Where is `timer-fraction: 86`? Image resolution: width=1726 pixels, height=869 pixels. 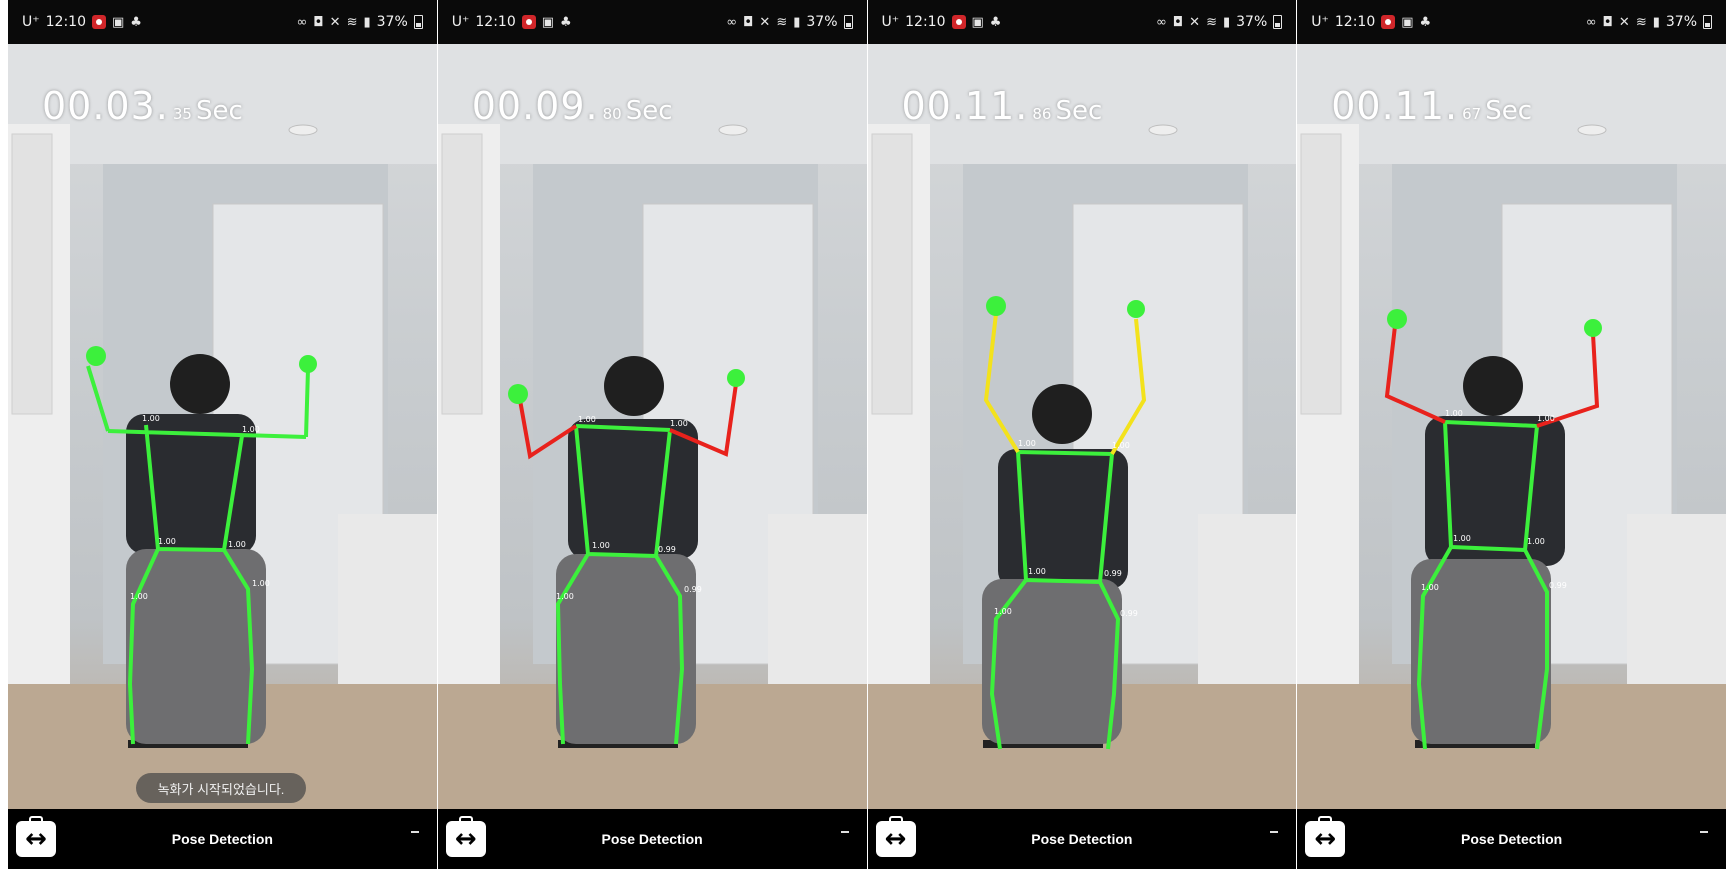
timer-fraction: 86 is located at coordinates (1042, 114).